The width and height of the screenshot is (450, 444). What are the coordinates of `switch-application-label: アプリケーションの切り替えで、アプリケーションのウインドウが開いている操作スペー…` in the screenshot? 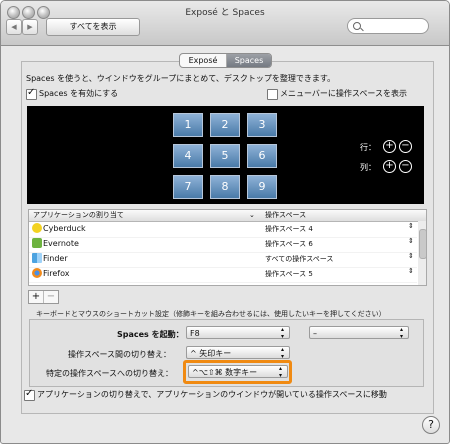 It's located at (212, 394).